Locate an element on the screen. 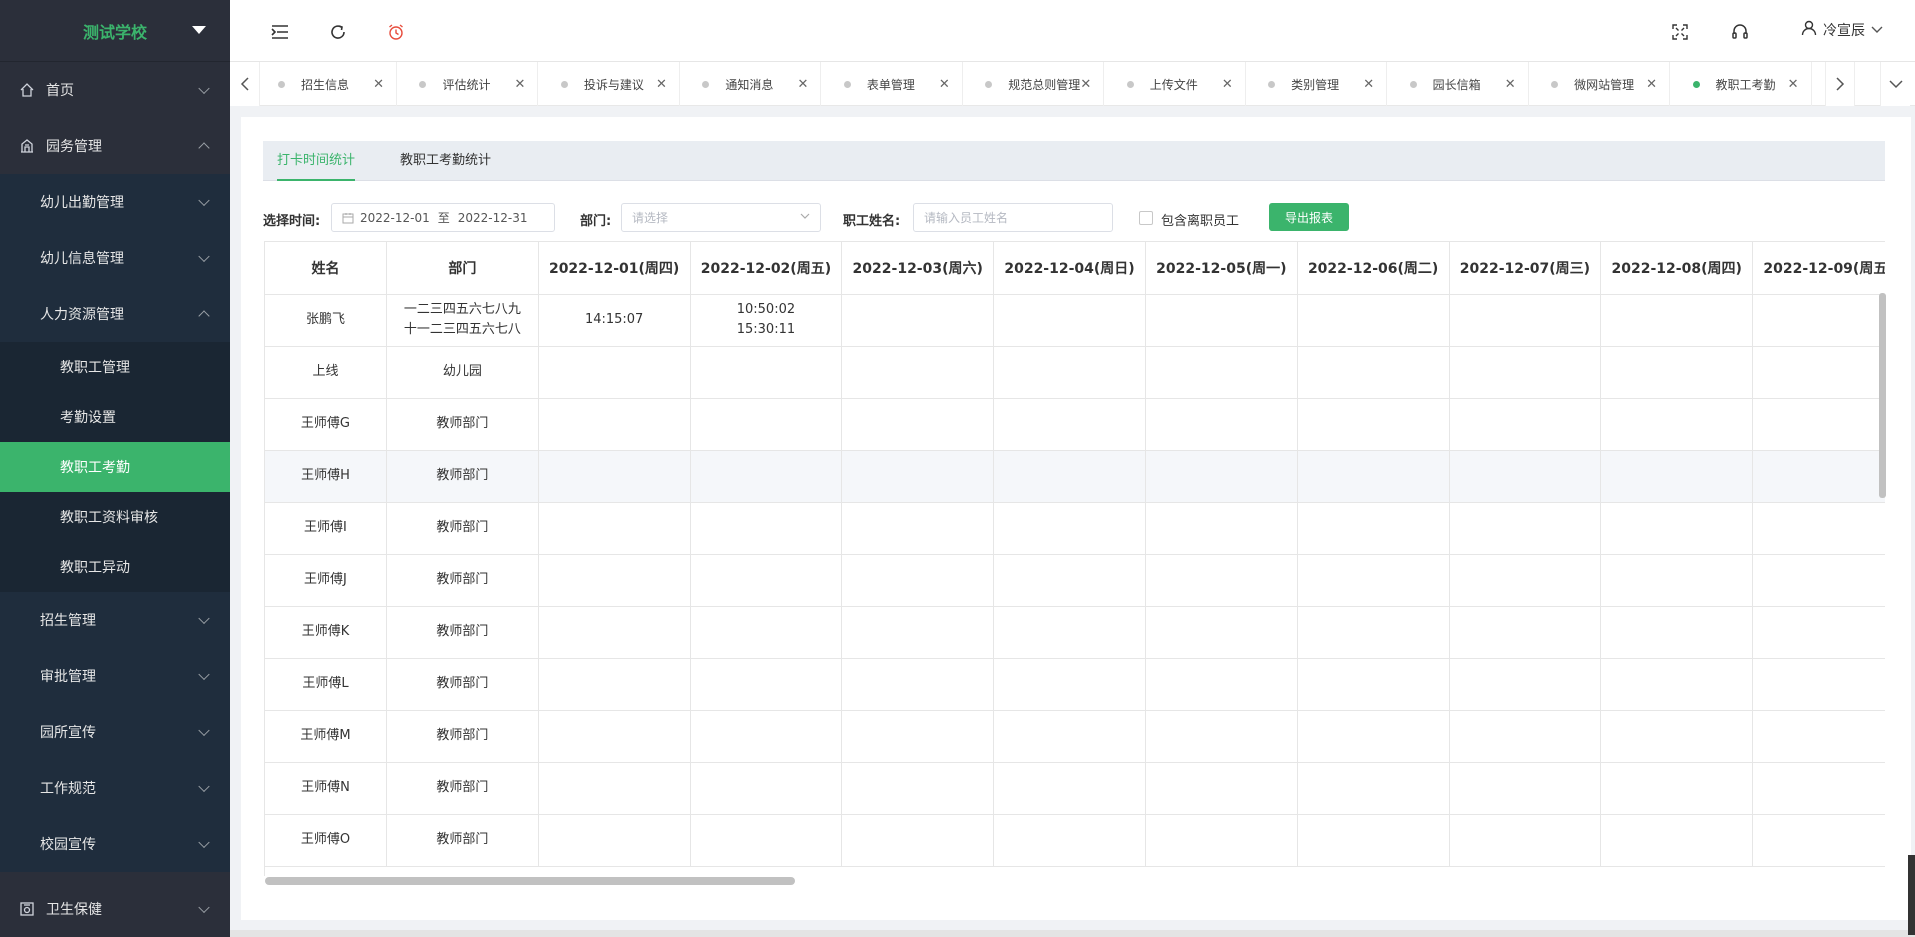 This screenshot has height=937, width=1915. table-vertical-scrollbar is located at coordinates (1882, 395).